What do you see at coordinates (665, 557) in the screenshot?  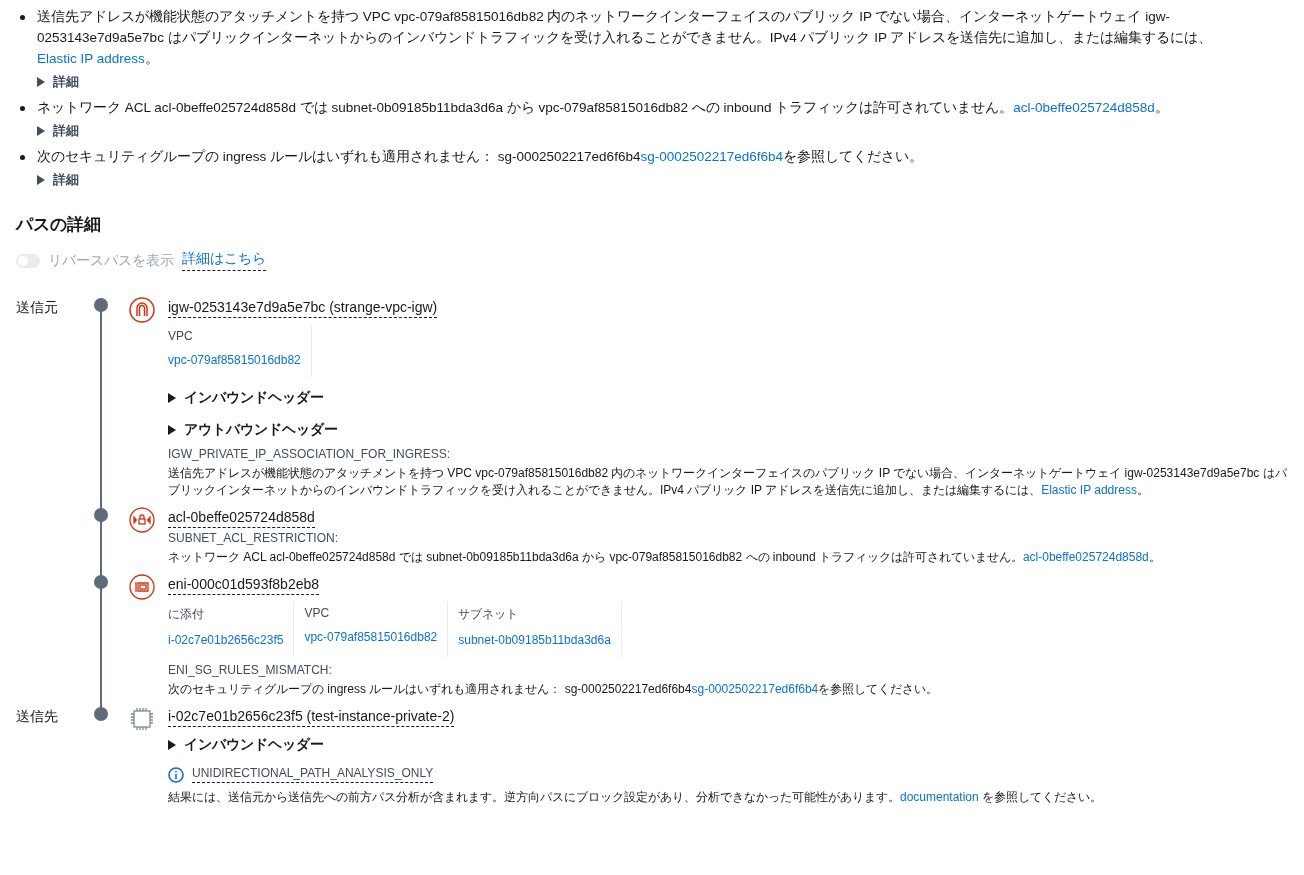 I see `explanation-text: ネットワーク ACL acl-0beffe025724d858d では subnet-0b09185b11bda3d6a から vpc-079af85815016db82 への inbound トラフィックは許可されていません。acl-0beffe025724d858d。` at bounding box center [665, 557].